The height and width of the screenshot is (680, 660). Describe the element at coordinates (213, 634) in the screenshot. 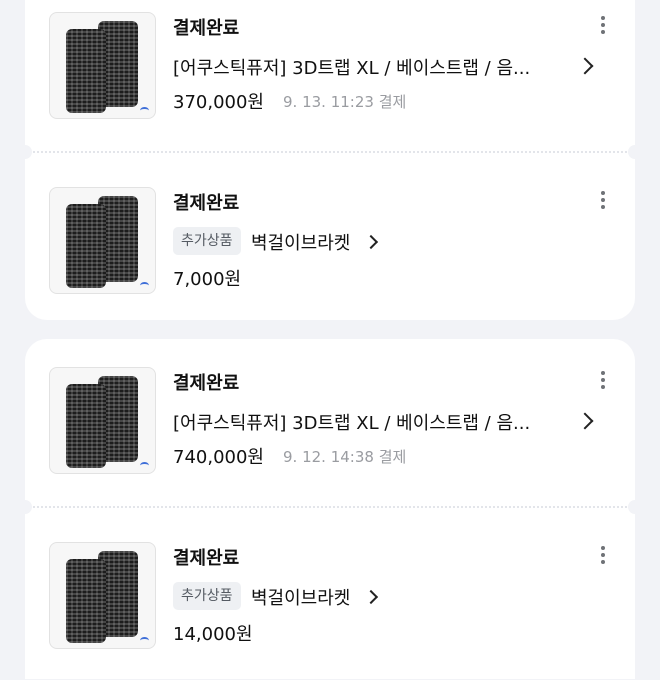

I see `addon-price: 14,000원` at that location.